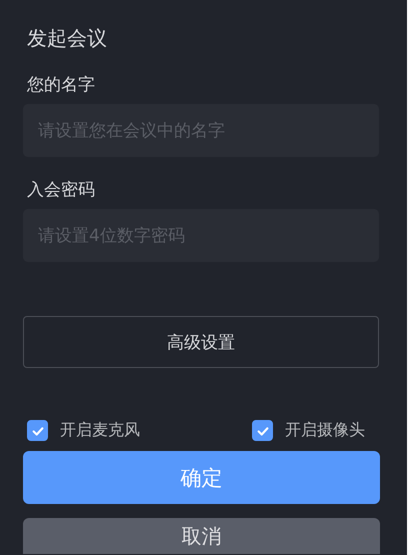 This screenshot has width=415, height=555. Describe the element at coordinates (325, 430) in the screenshot. I see `checkbox-label: 开启摄像头` at that location.